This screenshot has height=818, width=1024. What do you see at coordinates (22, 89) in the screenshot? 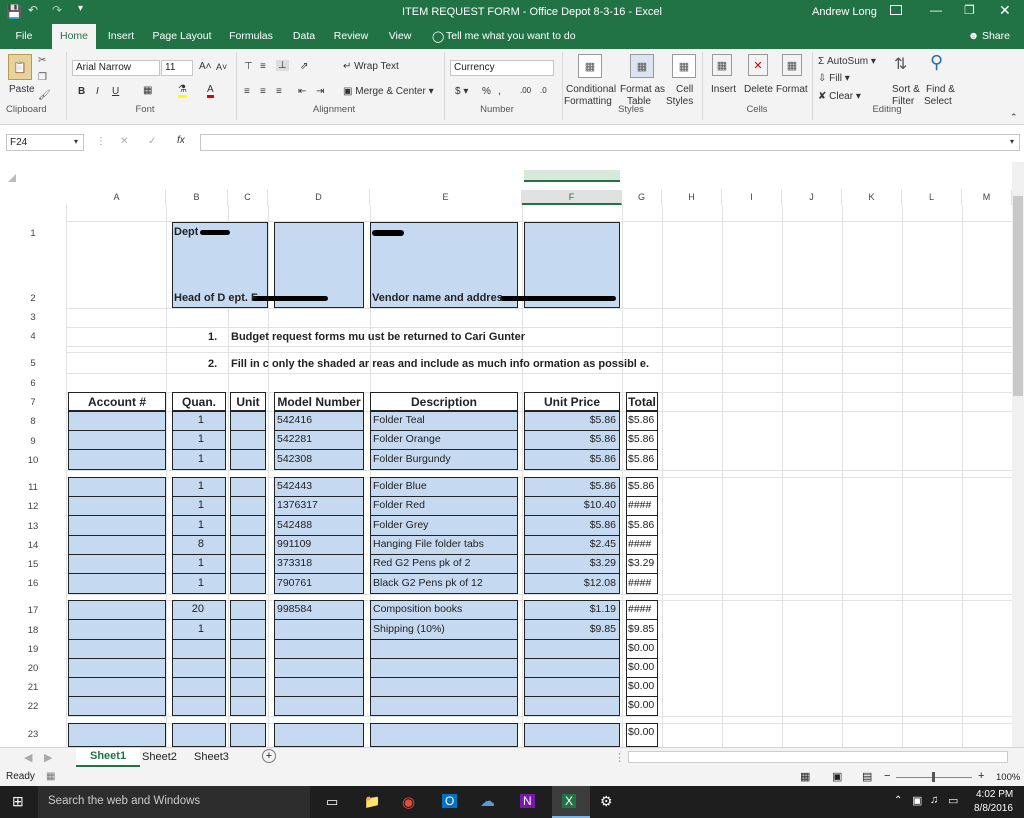
I see `paste-button: Paste` at bounding box center [22, 89].